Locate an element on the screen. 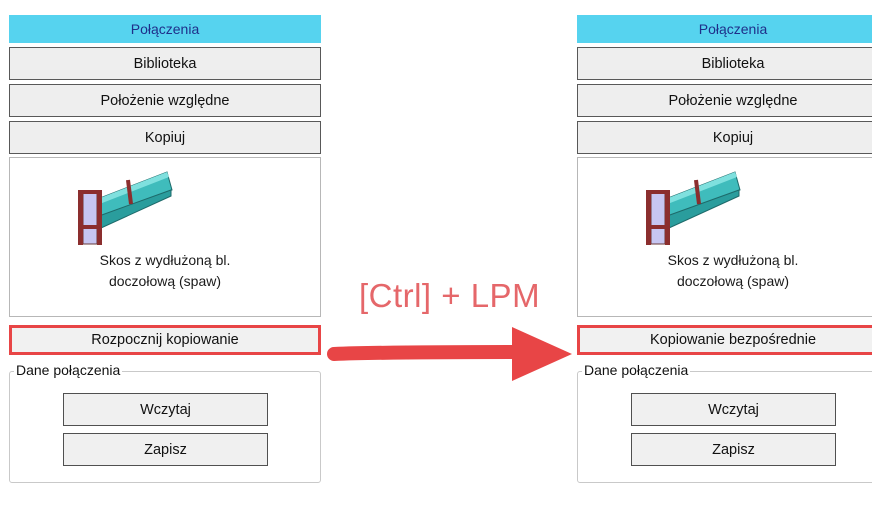 The width and height of the screenshot is (872, 515). start-copying-button: Rozpocznij kopiowanie is located at coordinates (165, 340).